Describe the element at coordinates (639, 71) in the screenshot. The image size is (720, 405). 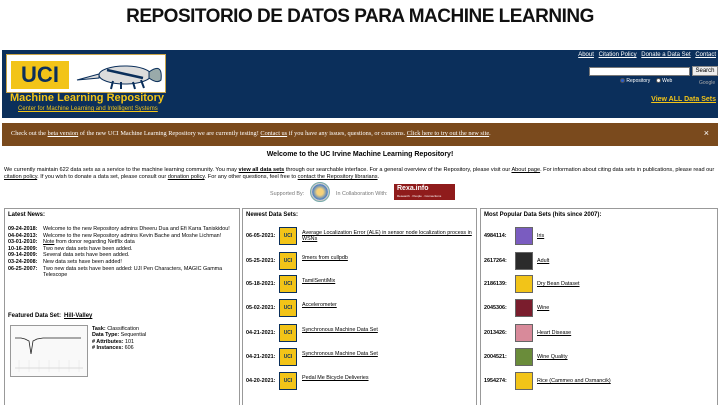
I see `search-input` at that location.